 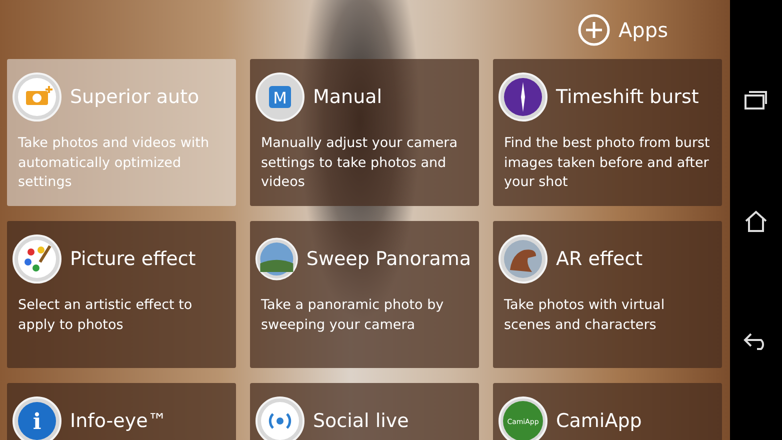 What do you see at coordinates (353, 315) in the screenshot?
I see `mode-description: Take a panoramic photo by sweeping your camera` at bounding box center [353, 315].